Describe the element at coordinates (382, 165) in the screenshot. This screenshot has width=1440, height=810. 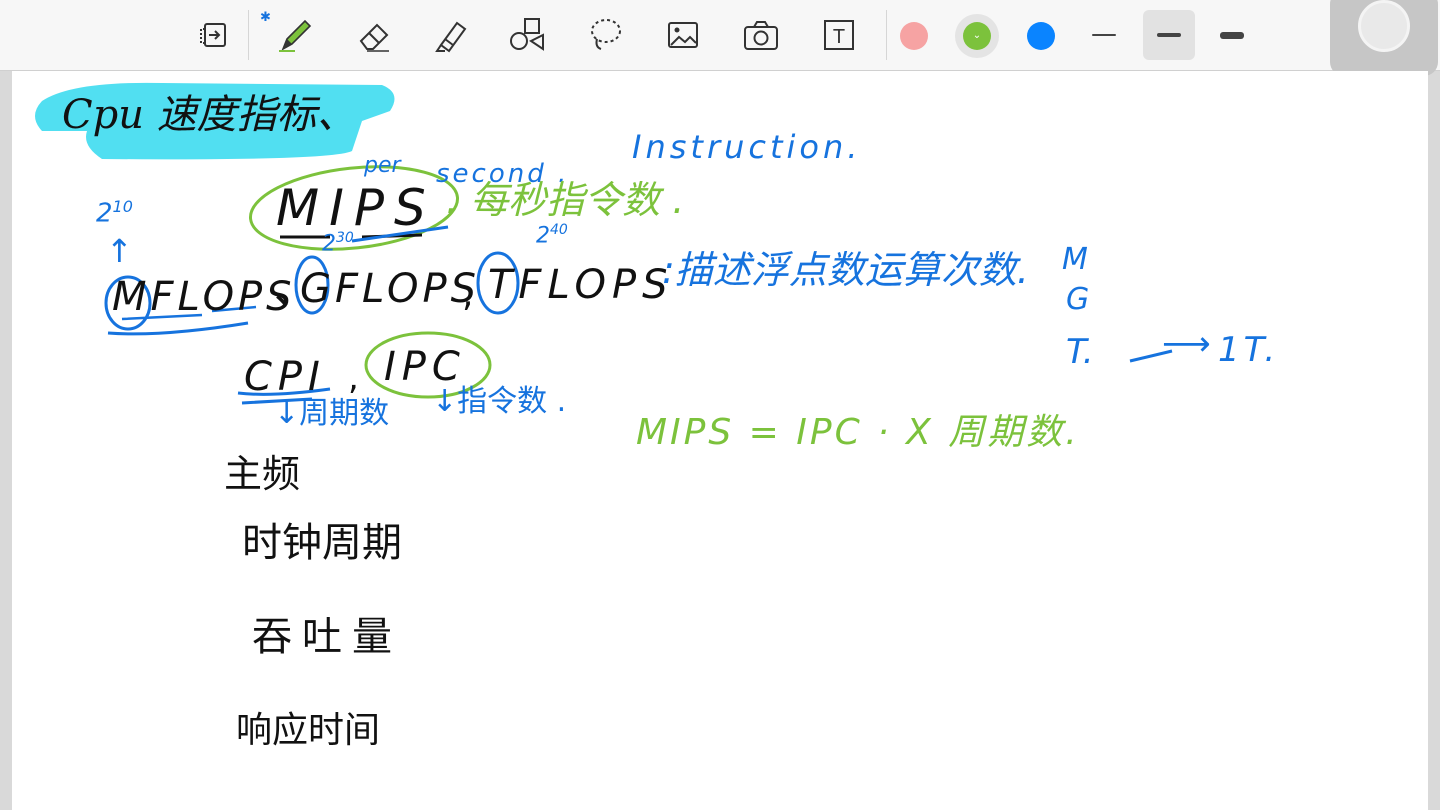
I see `per-label: per` at that location.